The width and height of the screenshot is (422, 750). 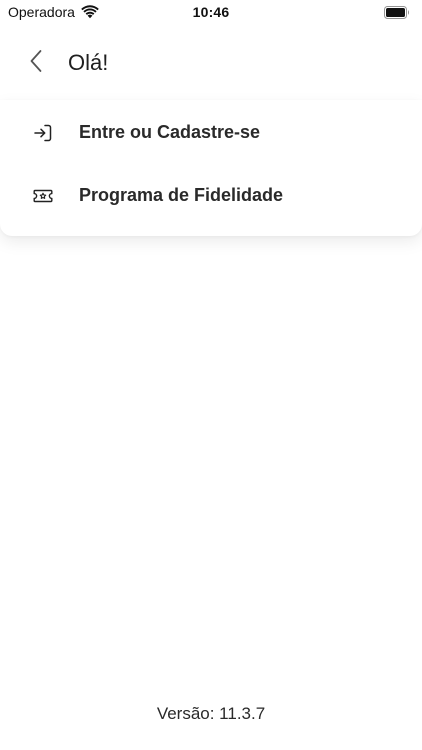 What do you see at coordinates (43, 133) in the screenshot?
I see `login-icon` at bounding box center [43, 133].